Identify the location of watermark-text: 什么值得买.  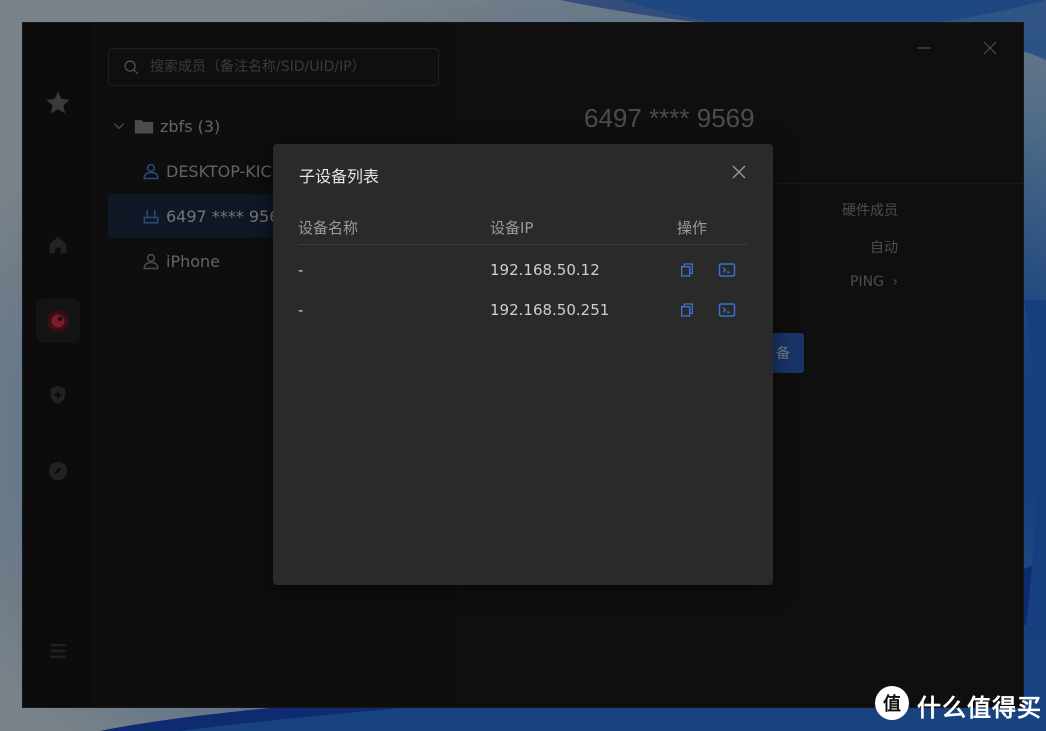
(979, 708).